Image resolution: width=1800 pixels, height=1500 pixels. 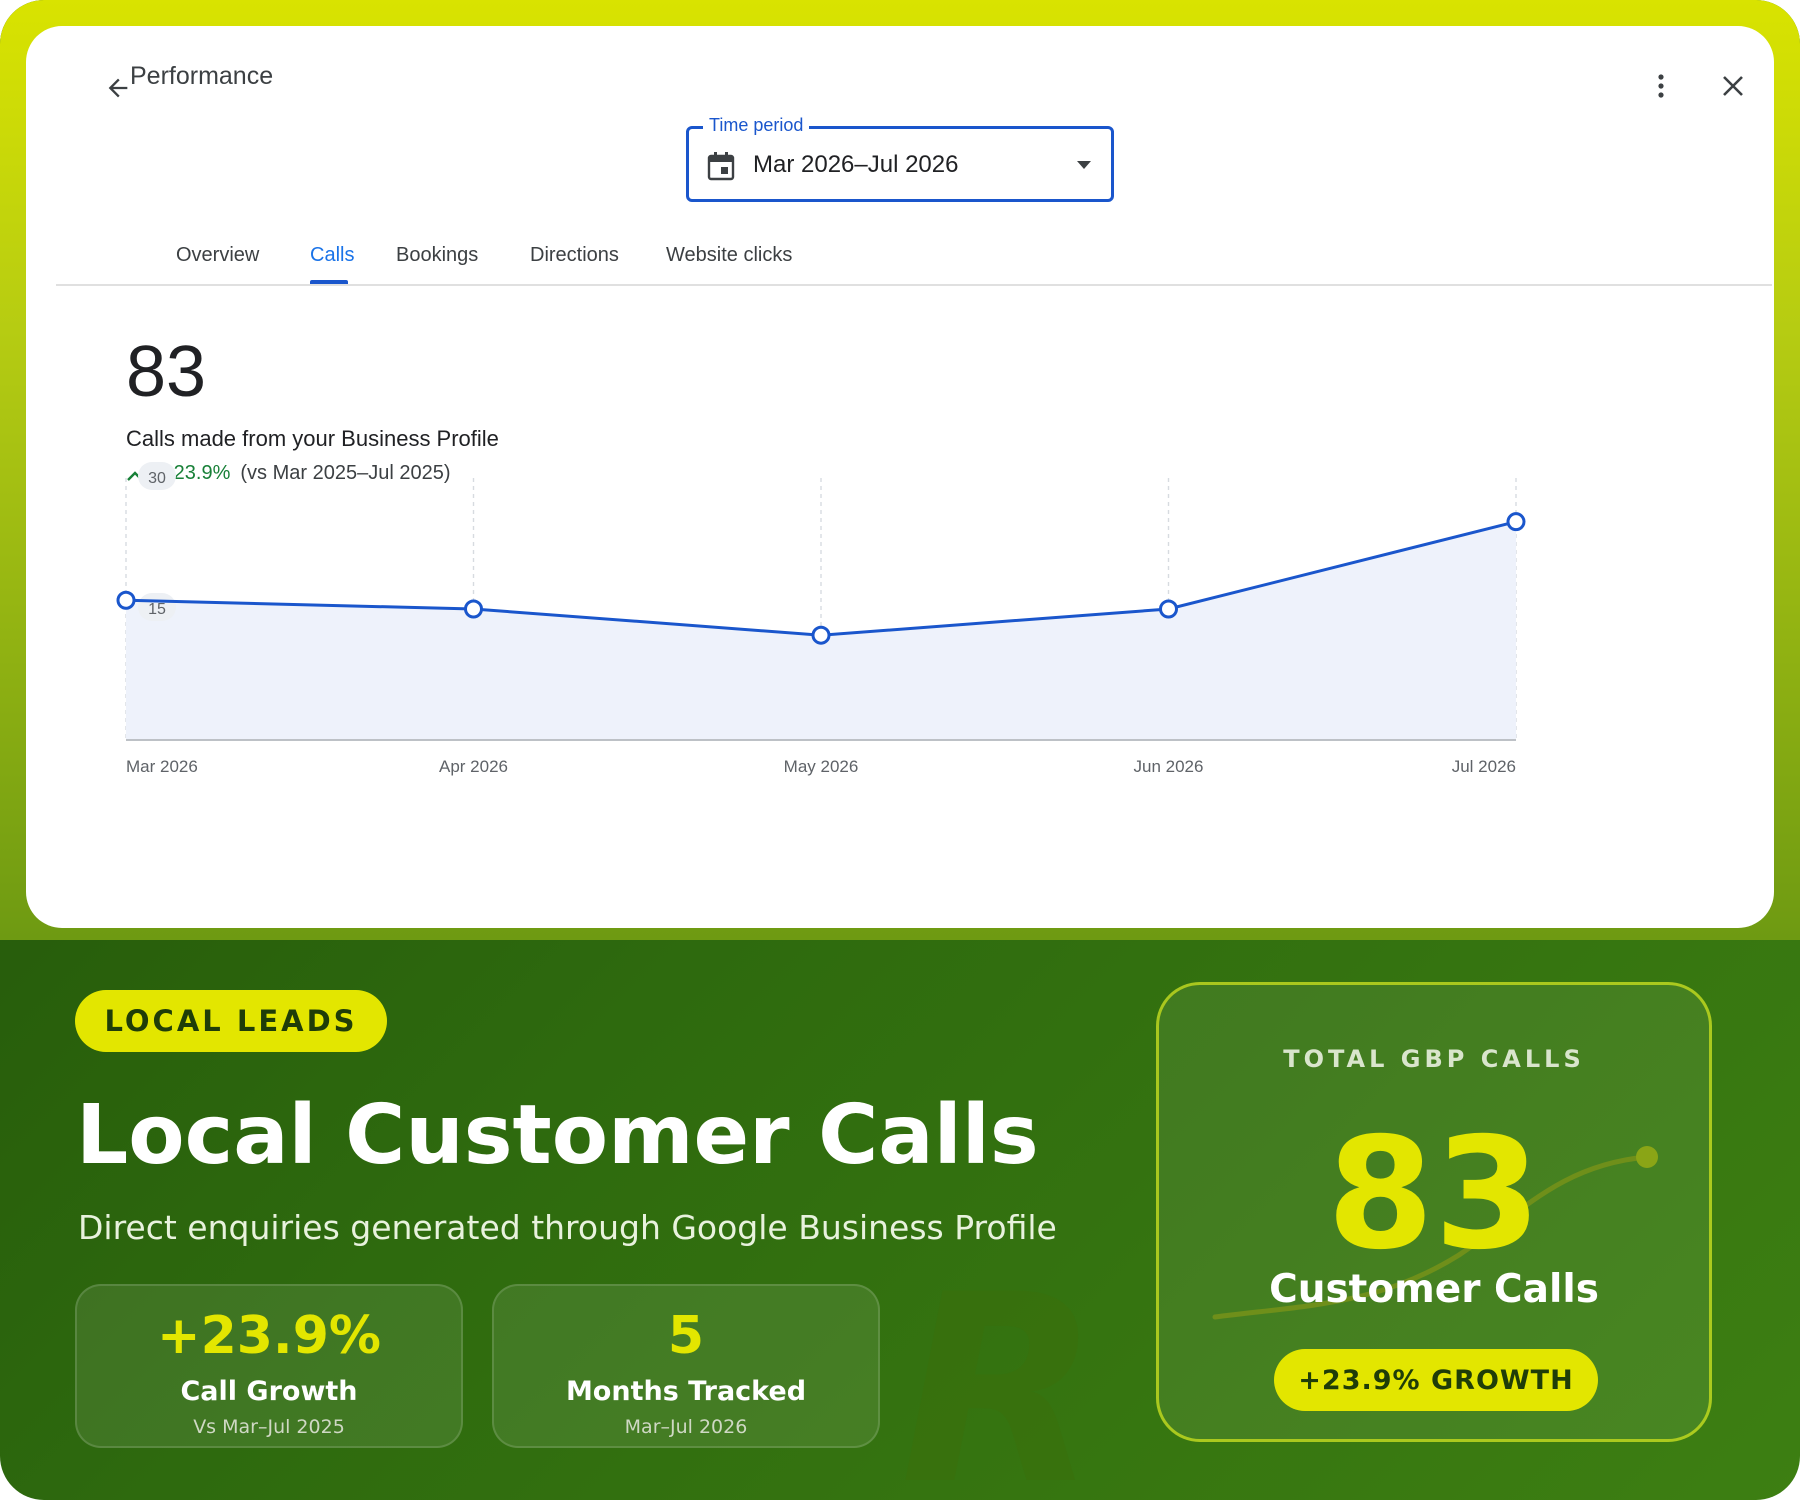 What do you see at coordinates (1169, 766) in the screenshot?
I see `x-tick-label: Jun 2026` at bounding box center [1169, 766].